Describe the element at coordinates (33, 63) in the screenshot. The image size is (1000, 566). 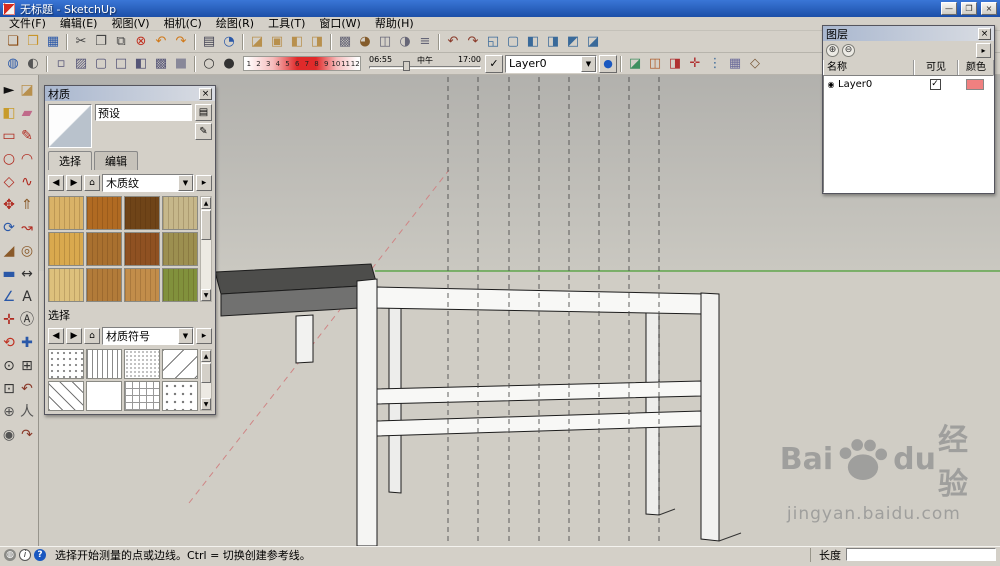
I see `shadow-dialog-icon: ◐` at that location.